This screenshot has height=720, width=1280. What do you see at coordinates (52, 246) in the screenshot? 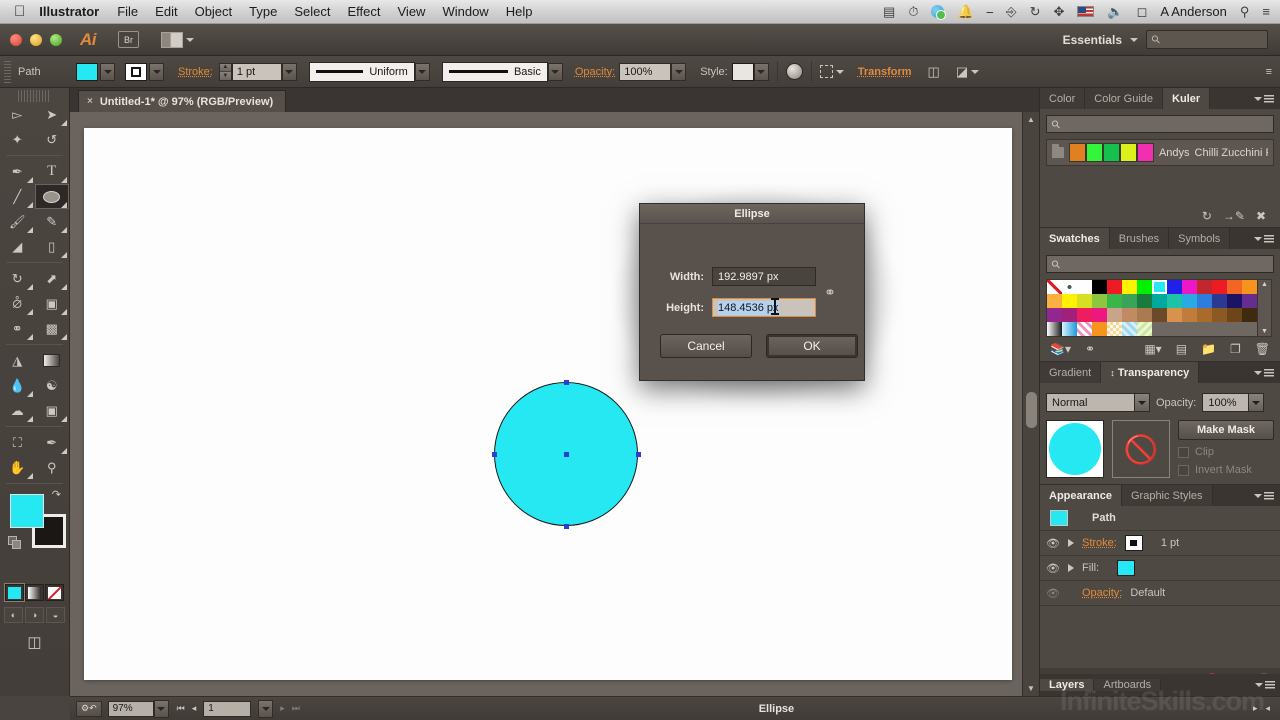
I see `tool-eraser: ▯` at bounding box center [52, 246].